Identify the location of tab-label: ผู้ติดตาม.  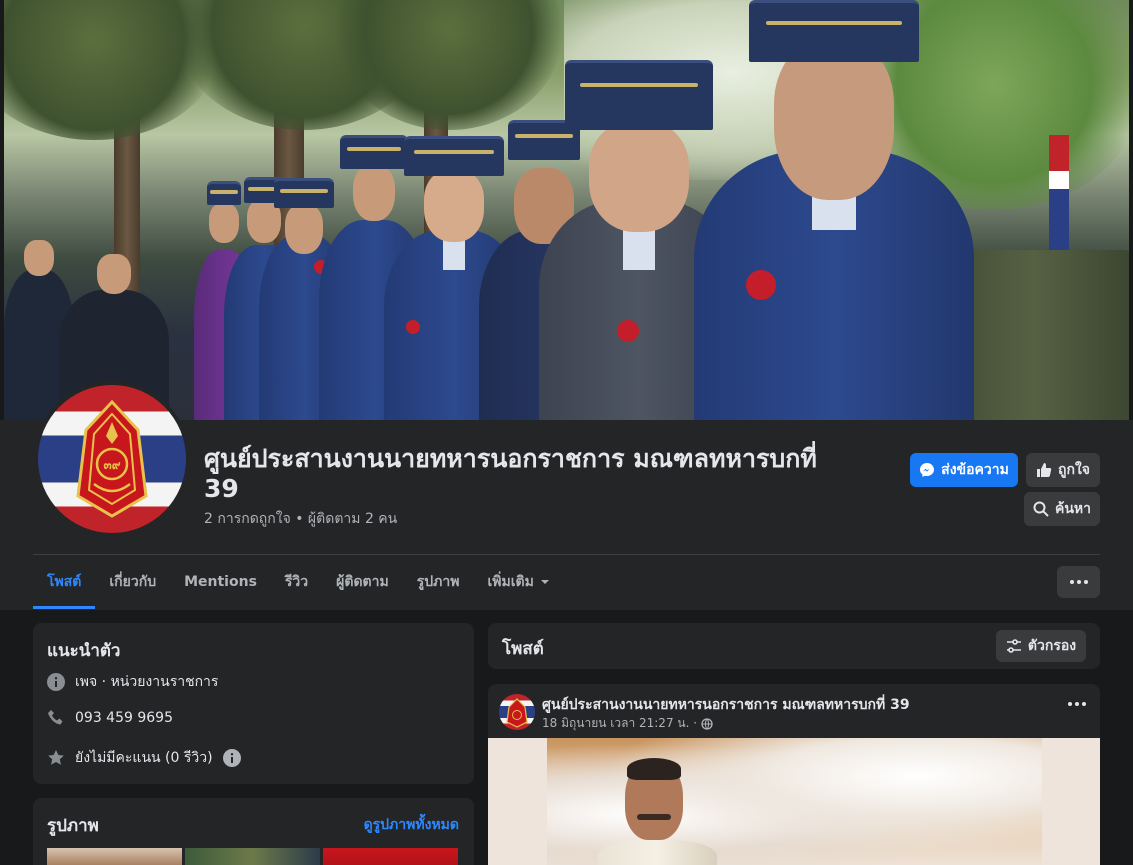
(362, 582).